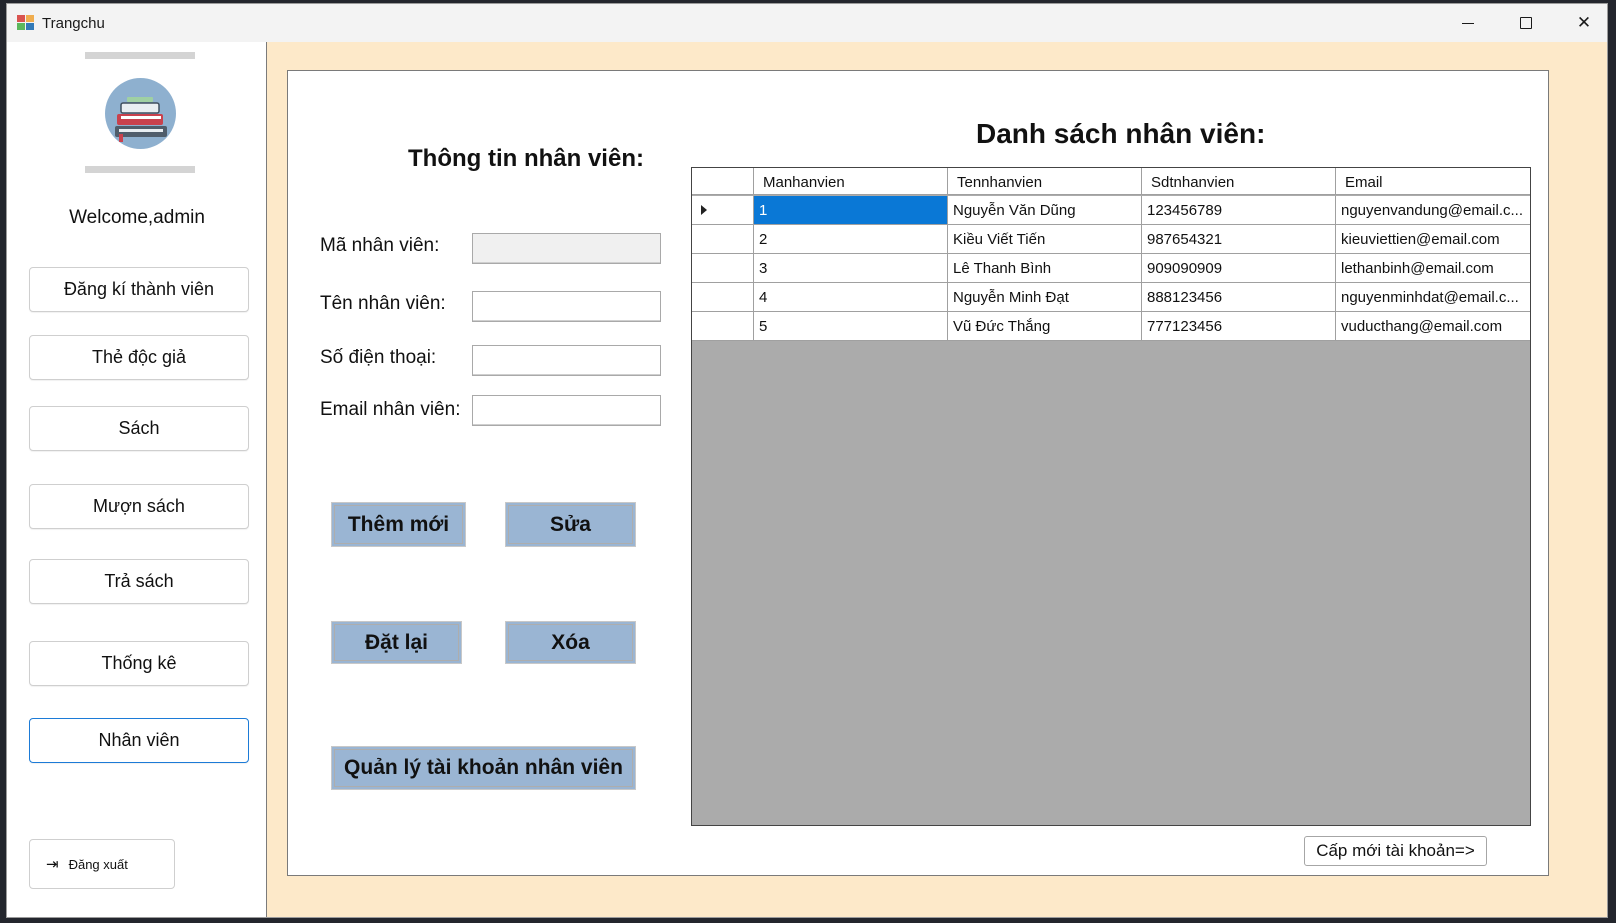  What do you see at coordinates (1239, 268) in the screenshot?
I see `cell-sdtnhanvien: 909090909` at bounding box center [1239, 268].